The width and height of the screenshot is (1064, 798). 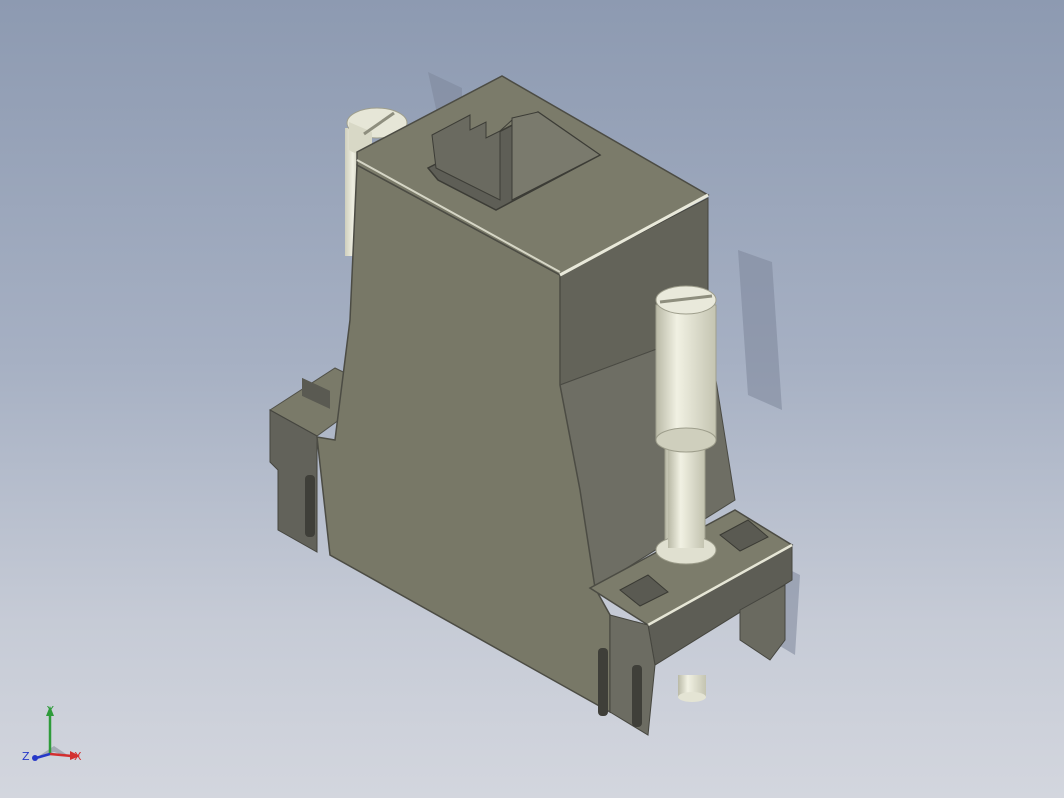 I want to click on z-axis-label: Z, so click(x=26, y=756).